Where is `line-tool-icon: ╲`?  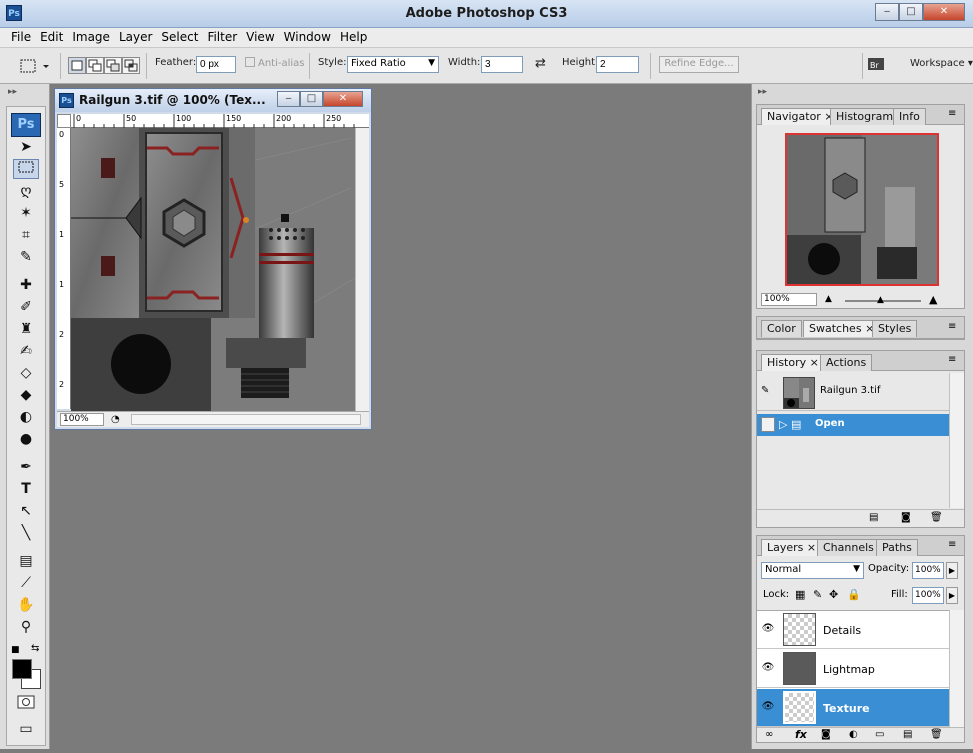
line-tool-icon: ╲ is located at coordinates (26, 533).